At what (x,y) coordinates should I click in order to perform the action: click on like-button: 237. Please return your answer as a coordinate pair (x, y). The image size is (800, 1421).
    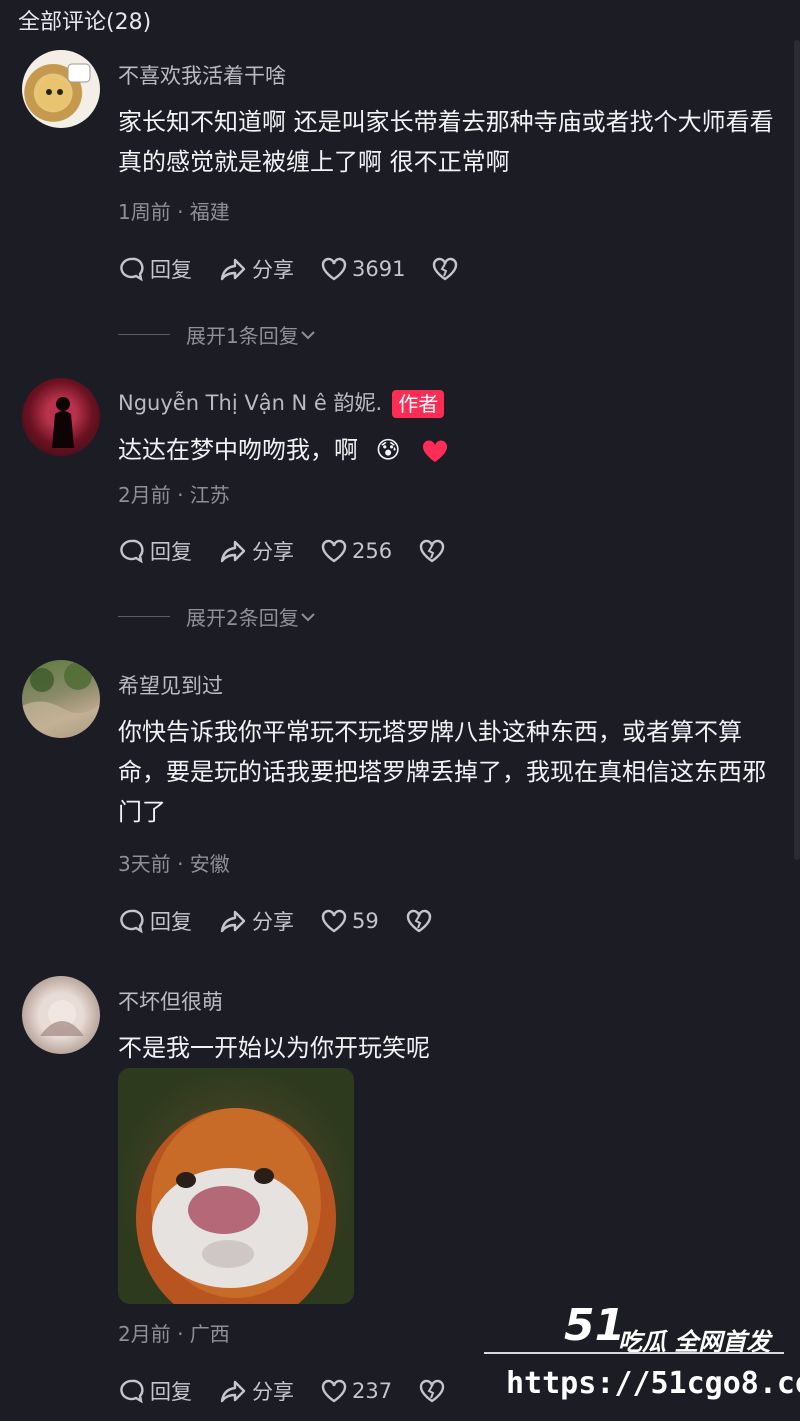
    Looking at the image, I should click on (356, 1391).